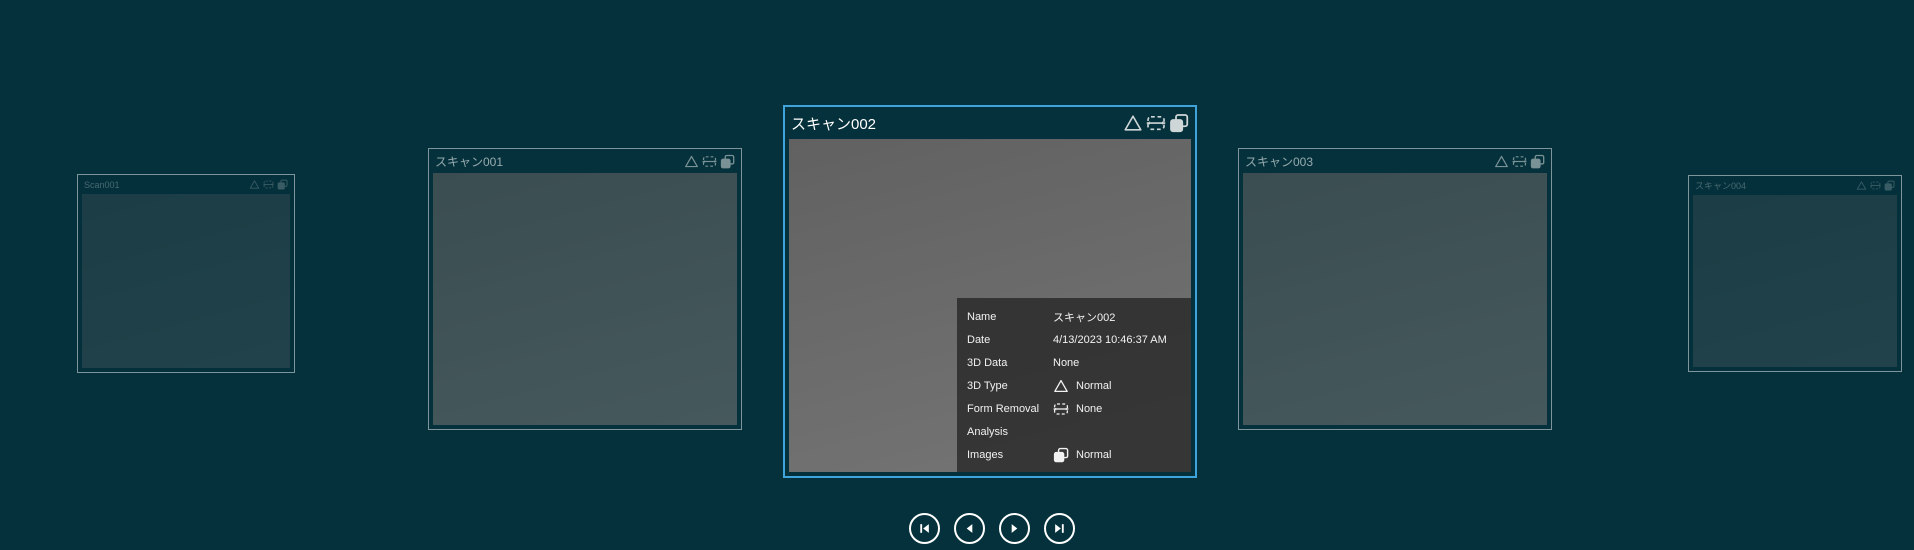  I want to click on first-button, so click(924, 528).